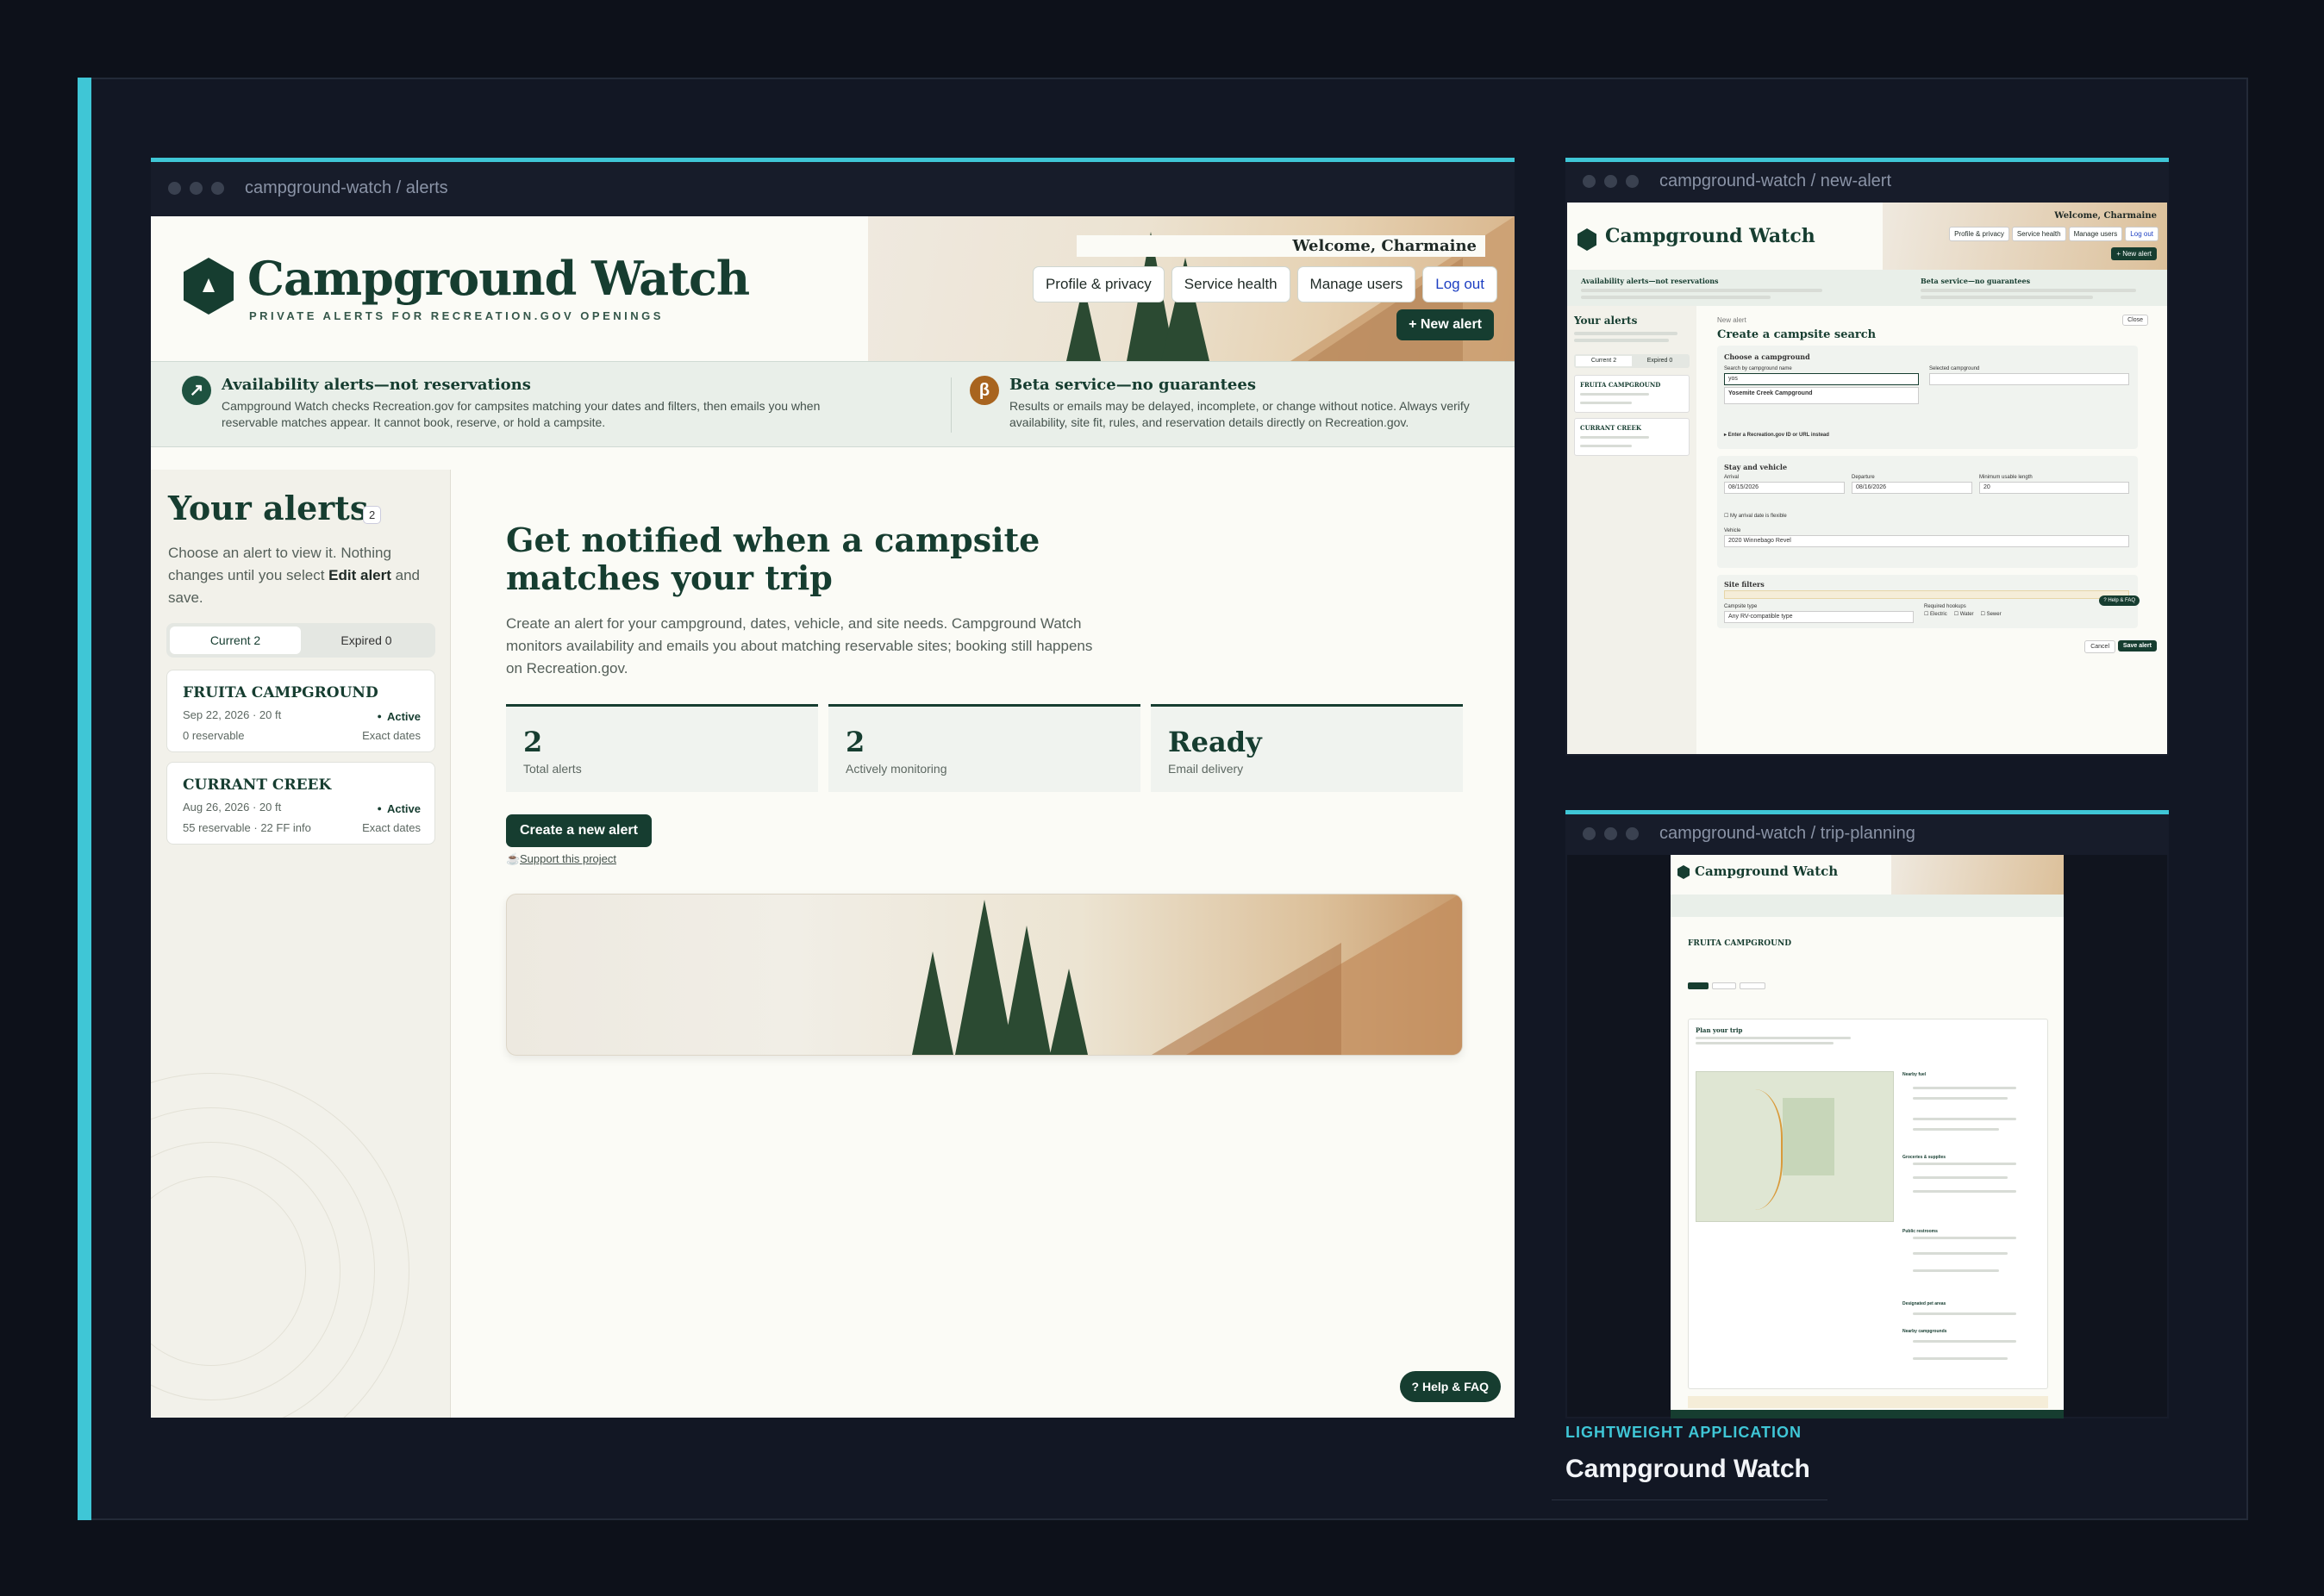  Describe the element at coordinates (1632, 437) in the screenshot. I see `alert-card: CURRANT CREEK` at that location.